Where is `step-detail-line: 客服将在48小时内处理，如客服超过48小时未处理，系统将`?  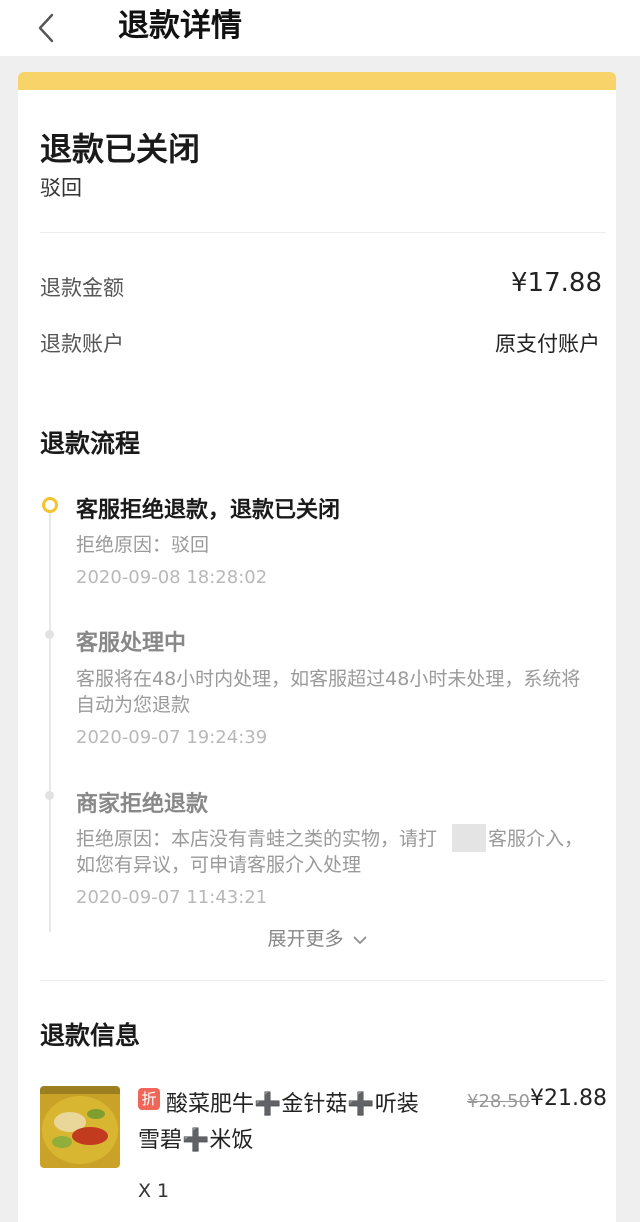
step-detail-line: 客服将在48小时内处理，如客服超过48小时未处理，系统将 is located at coordinates (328, 679).